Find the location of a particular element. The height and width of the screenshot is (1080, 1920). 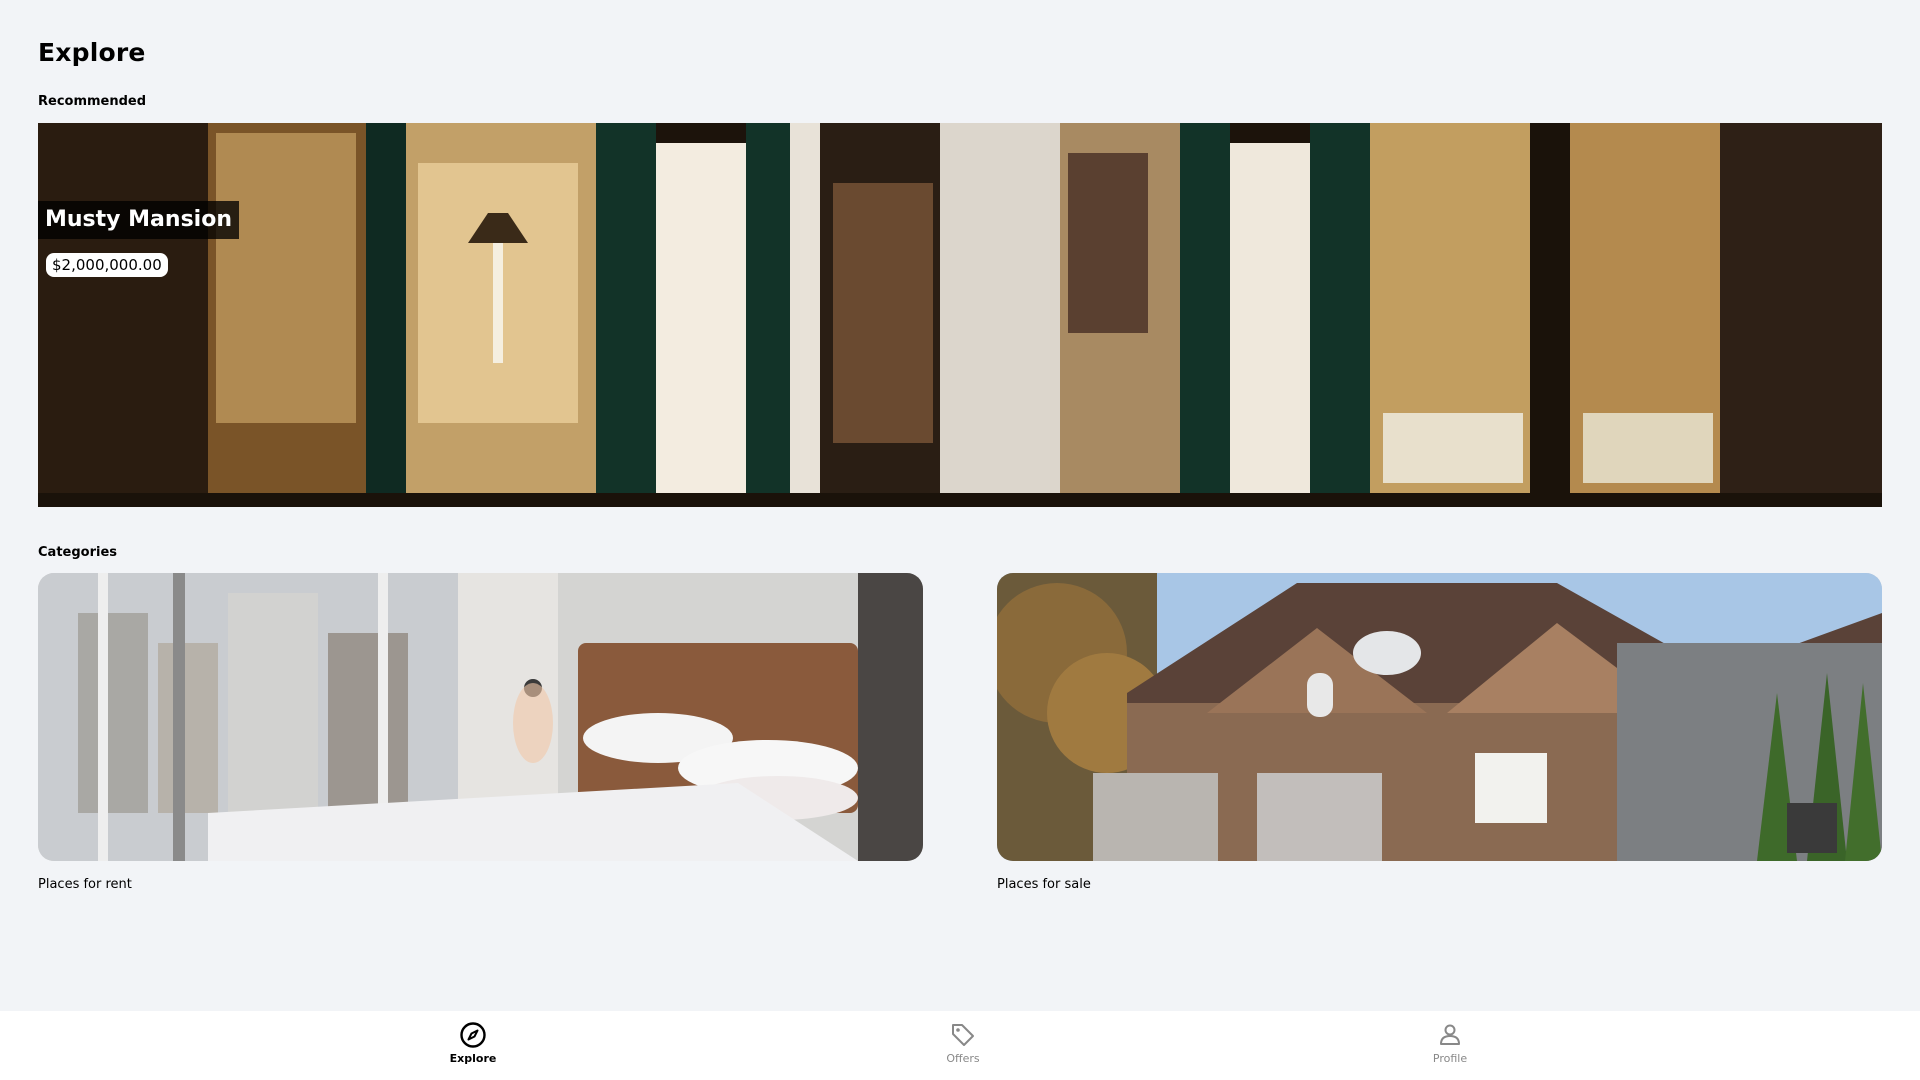

category-rent-image is located at coordinates (480, 717).